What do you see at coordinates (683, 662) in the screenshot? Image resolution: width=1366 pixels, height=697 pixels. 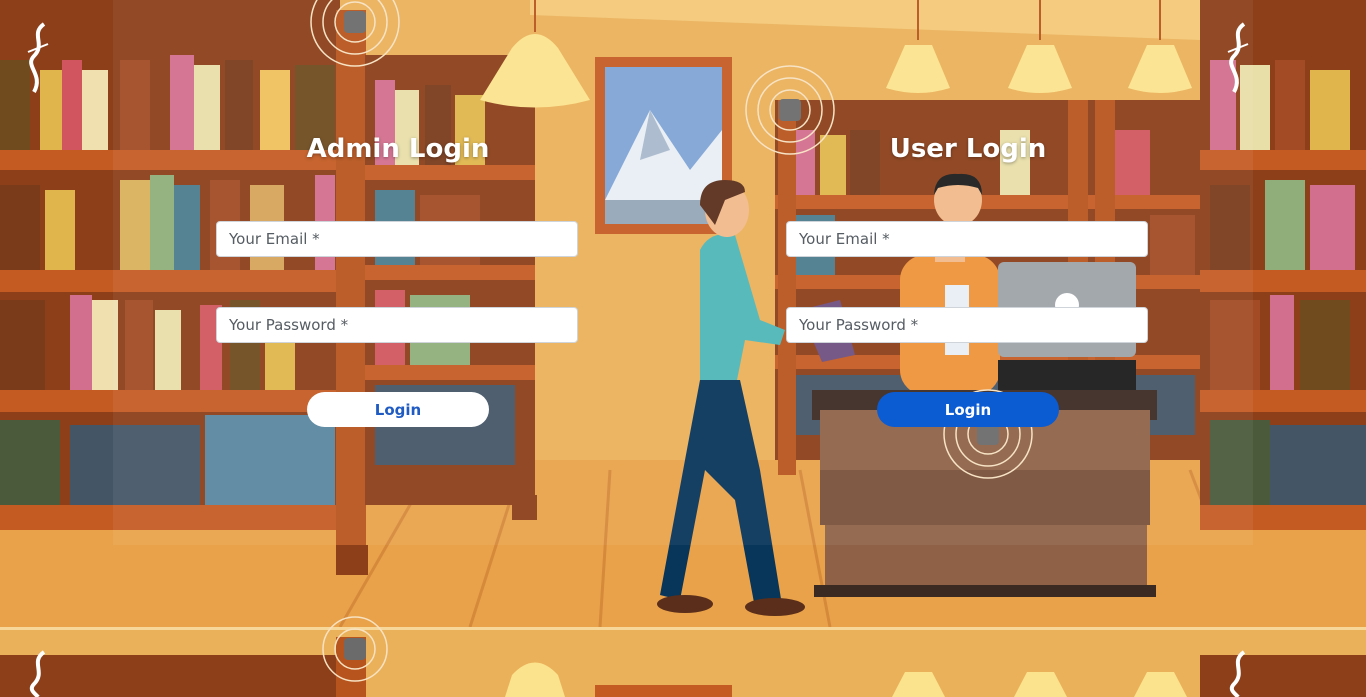 I see `bottom-repeat-band` at bounding box center [683, 662].